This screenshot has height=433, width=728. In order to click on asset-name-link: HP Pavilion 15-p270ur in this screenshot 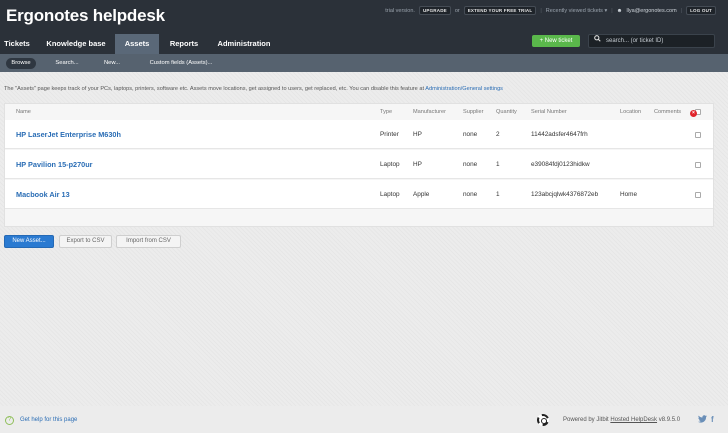, I will do `click(54, 164)`.